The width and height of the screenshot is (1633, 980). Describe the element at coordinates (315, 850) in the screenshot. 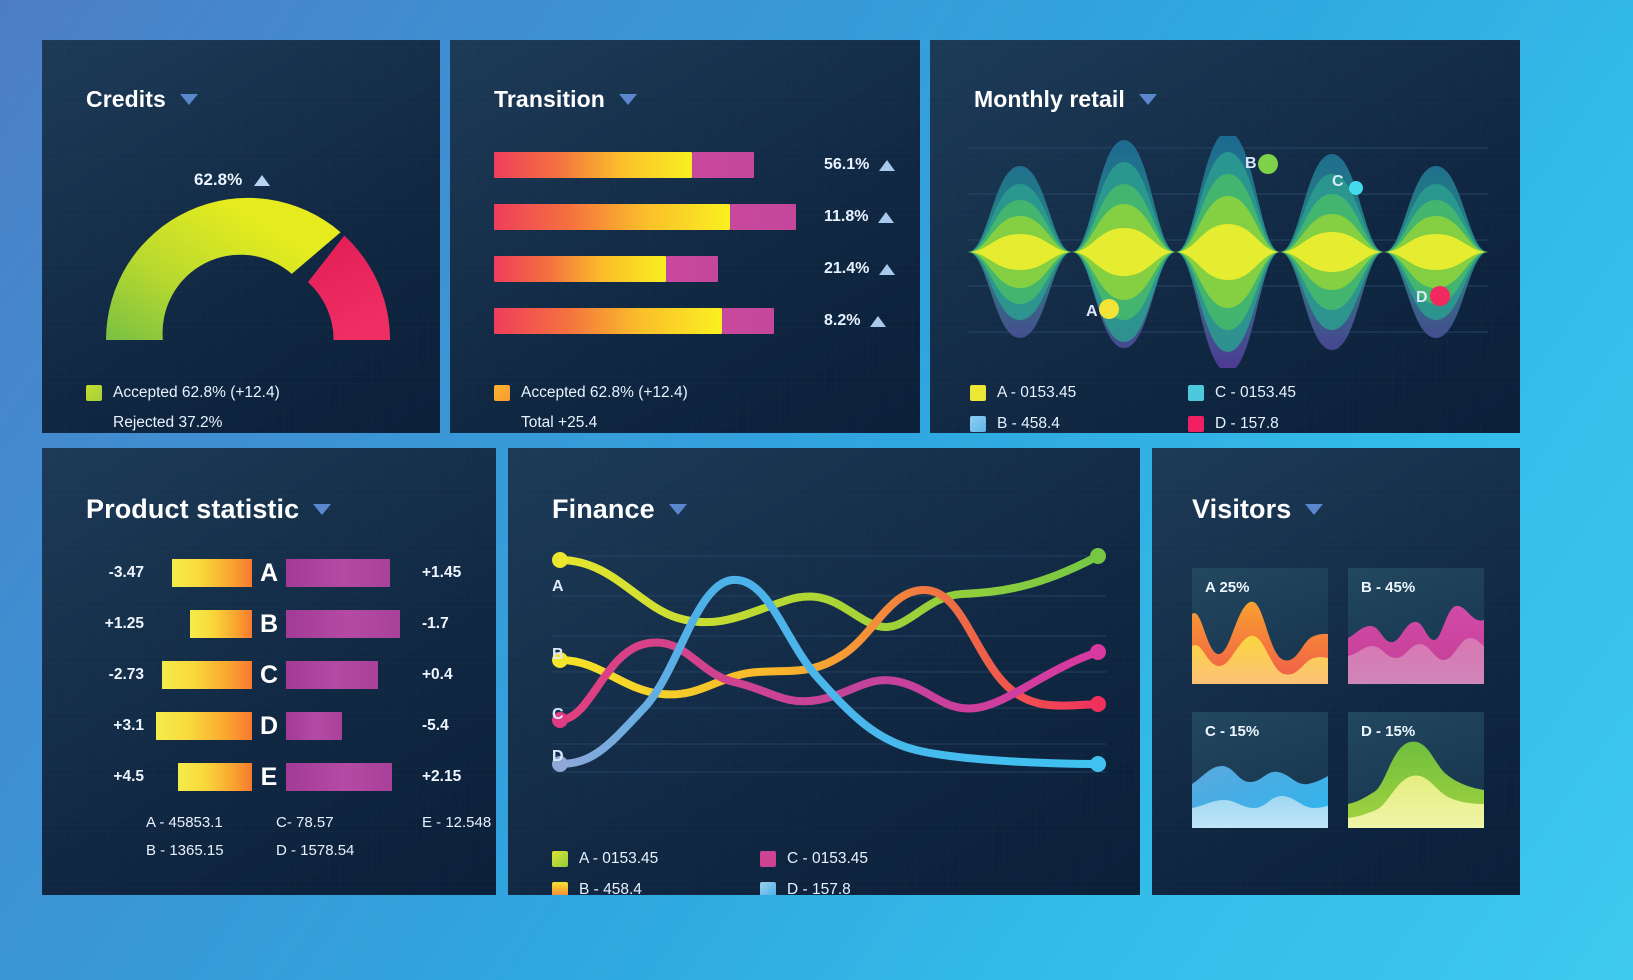

I see `total-item: D - 1578.54` at that location.